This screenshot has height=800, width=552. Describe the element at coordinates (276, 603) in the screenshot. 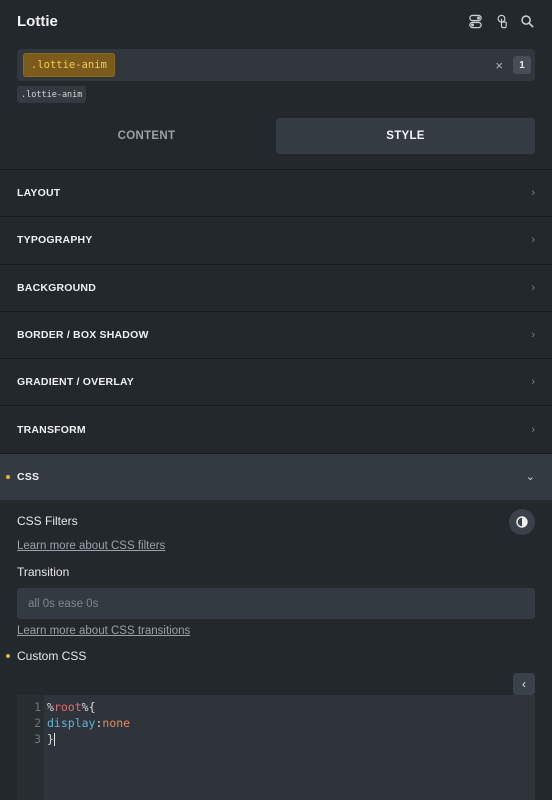

I see `transition-input` at that location.